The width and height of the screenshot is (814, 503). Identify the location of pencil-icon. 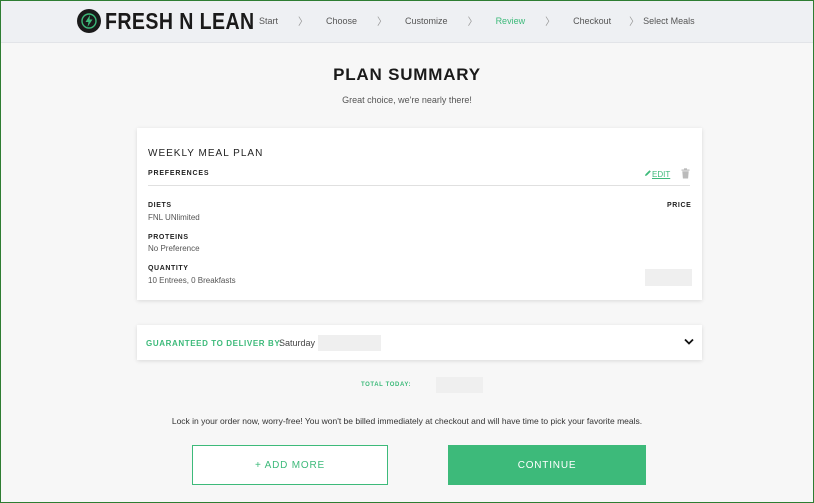
(648, 174).